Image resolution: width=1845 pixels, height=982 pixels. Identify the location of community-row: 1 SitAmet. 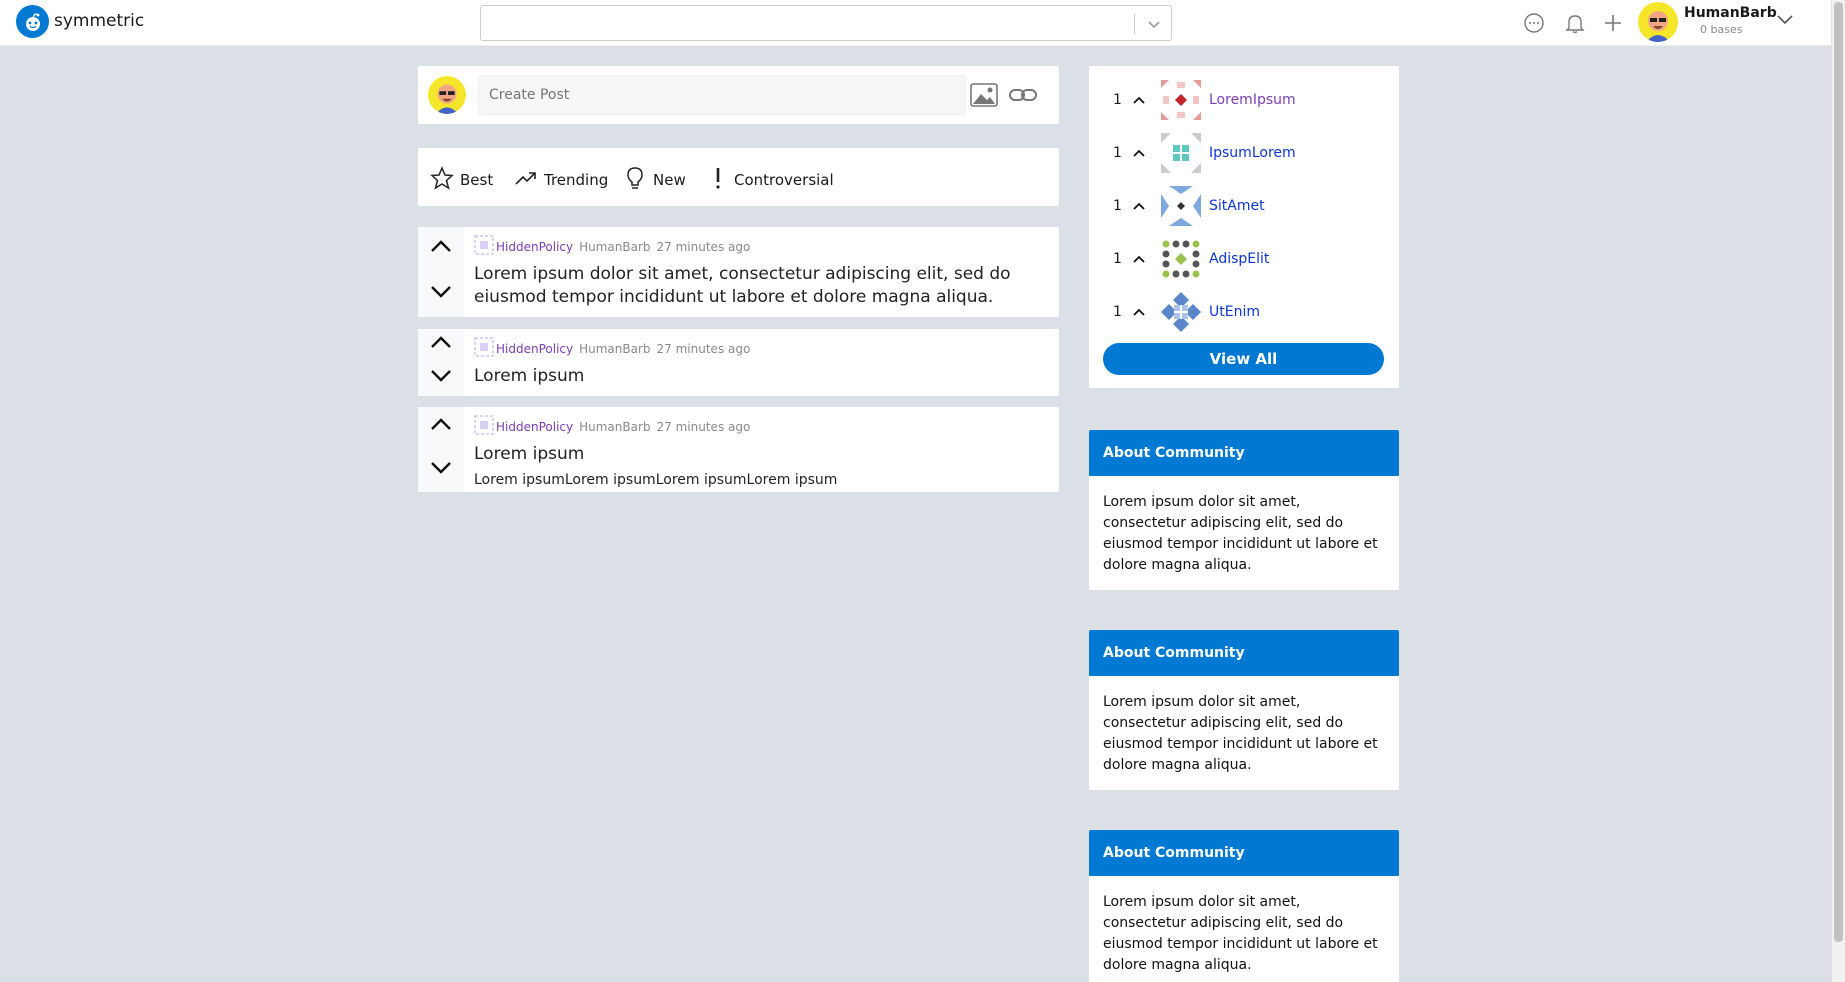
(1189, 206).